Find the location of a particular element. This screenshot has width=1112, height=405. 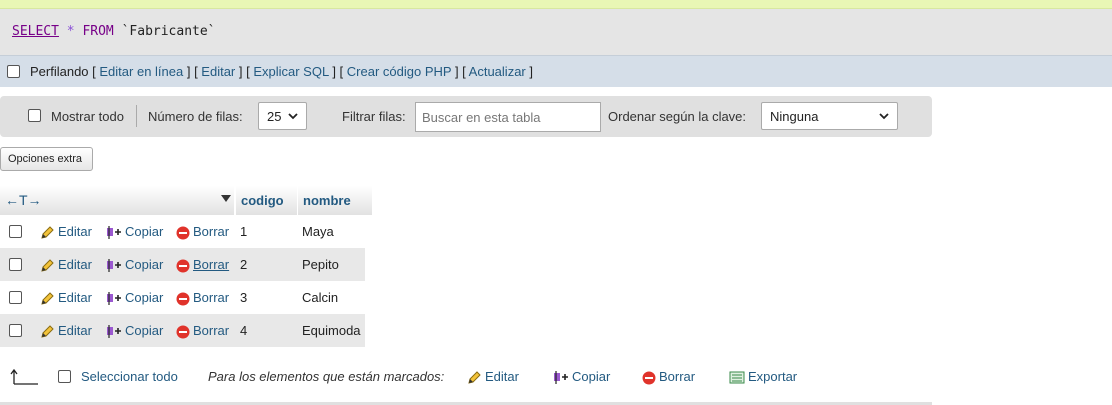

sort-select: Ninguna is located at coordinates (829, 116).